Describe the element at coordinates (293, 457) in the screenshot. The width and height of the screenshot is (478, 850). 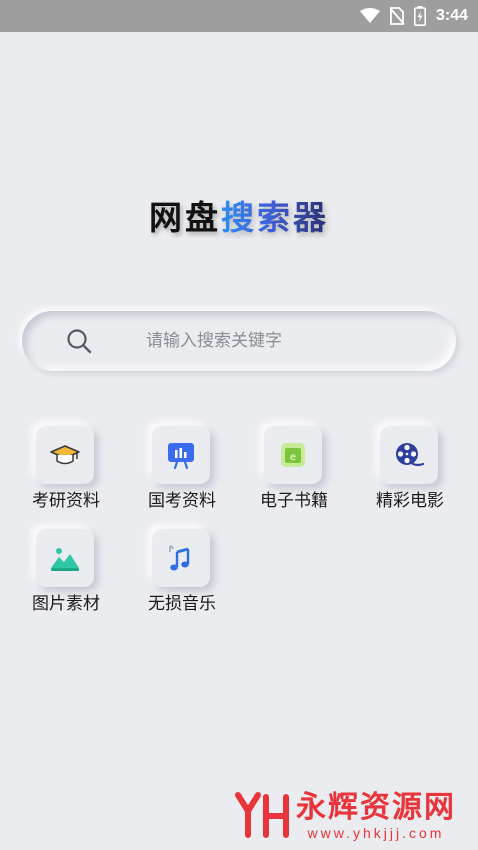
I see `svg-text: e` at that location.